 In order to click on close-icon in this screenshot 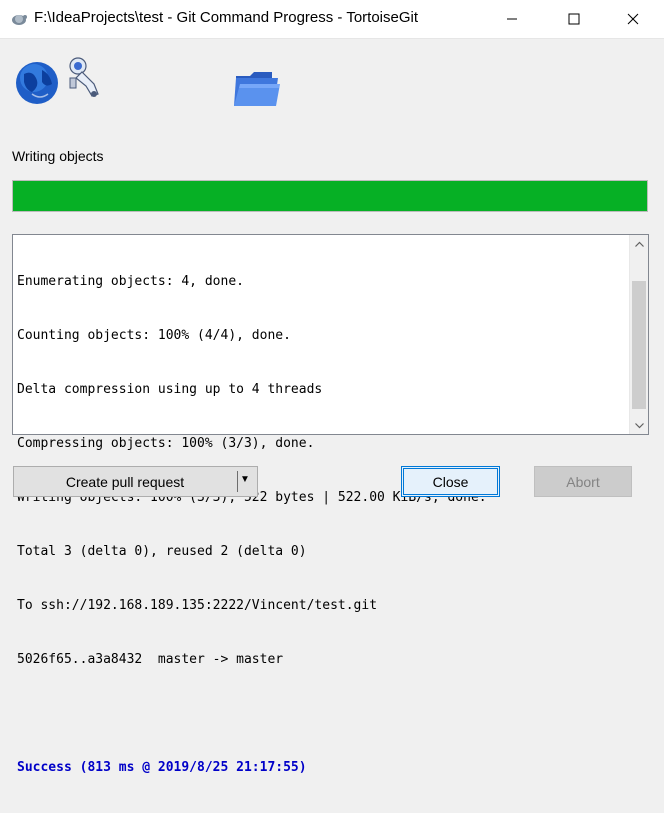, I will do `click(633, 19)`.